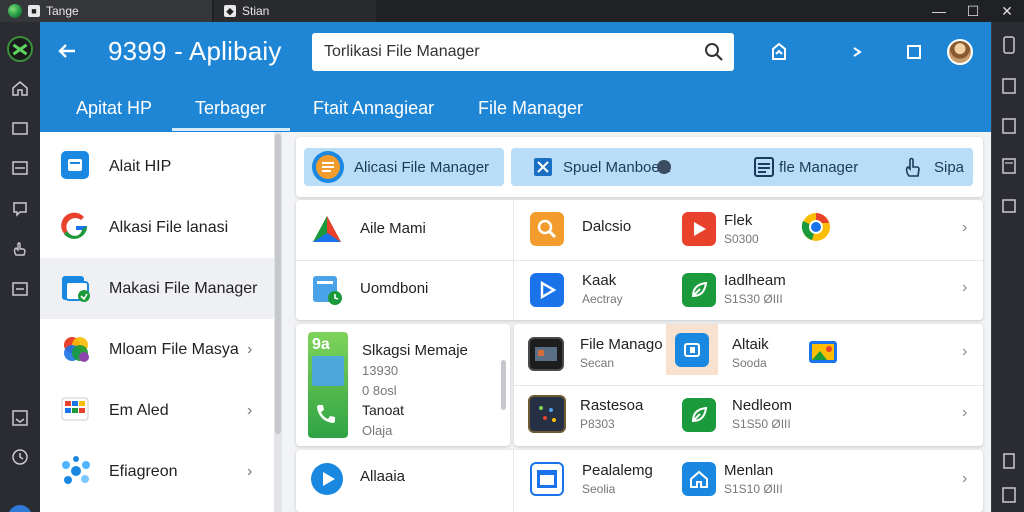  I want to click on sidebar-item-mloam: Mloam File Masya ›, so click(157, 349).